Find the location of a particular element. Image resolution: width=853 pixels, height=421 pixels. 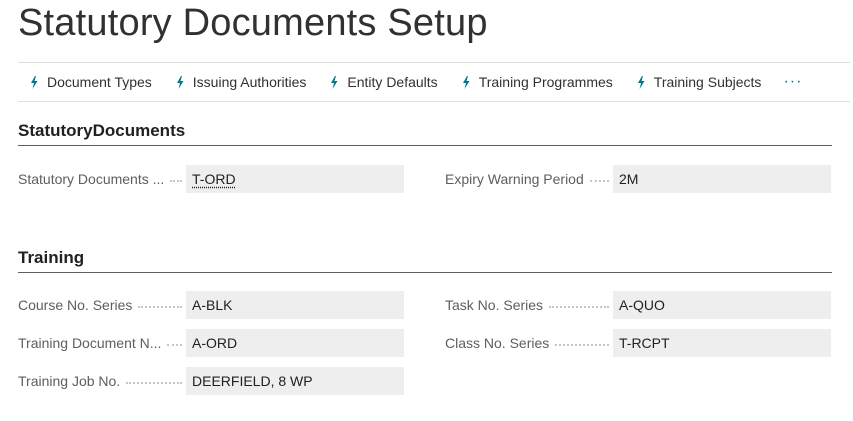

field-label-text: Expiry Warning Period is located at coordinates (514, 179).